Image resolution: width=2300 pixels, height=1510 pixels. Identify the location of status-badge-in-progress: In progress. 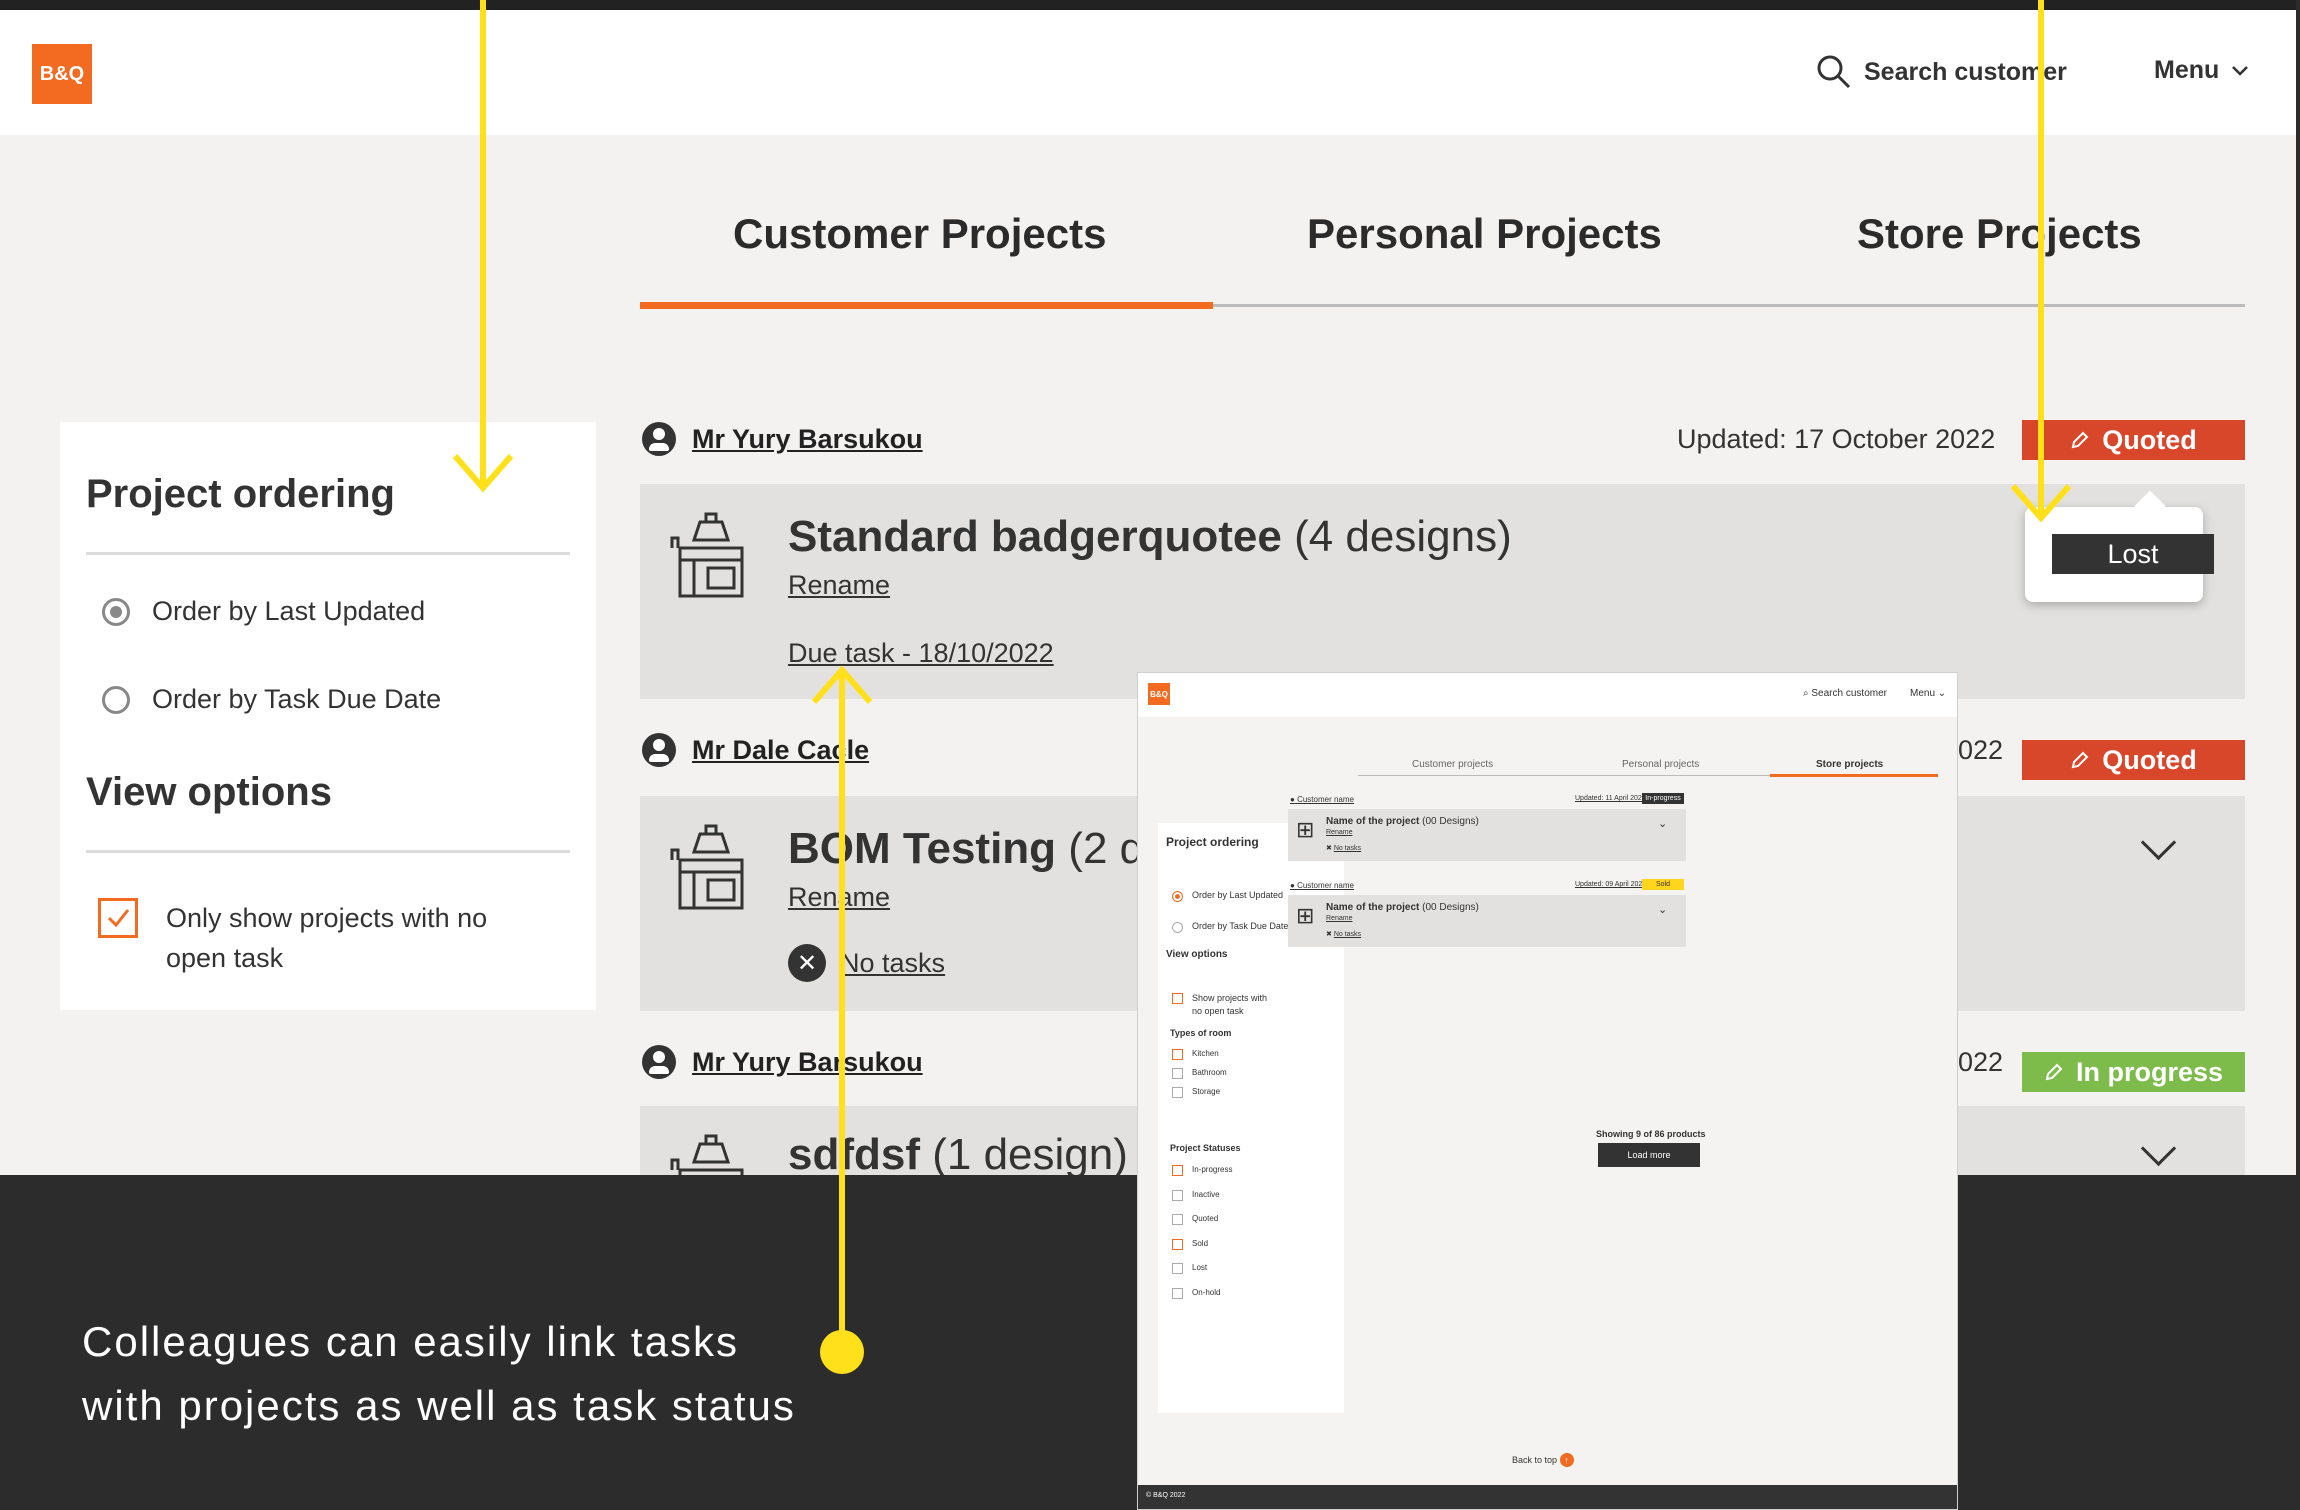
(2133, 1072).